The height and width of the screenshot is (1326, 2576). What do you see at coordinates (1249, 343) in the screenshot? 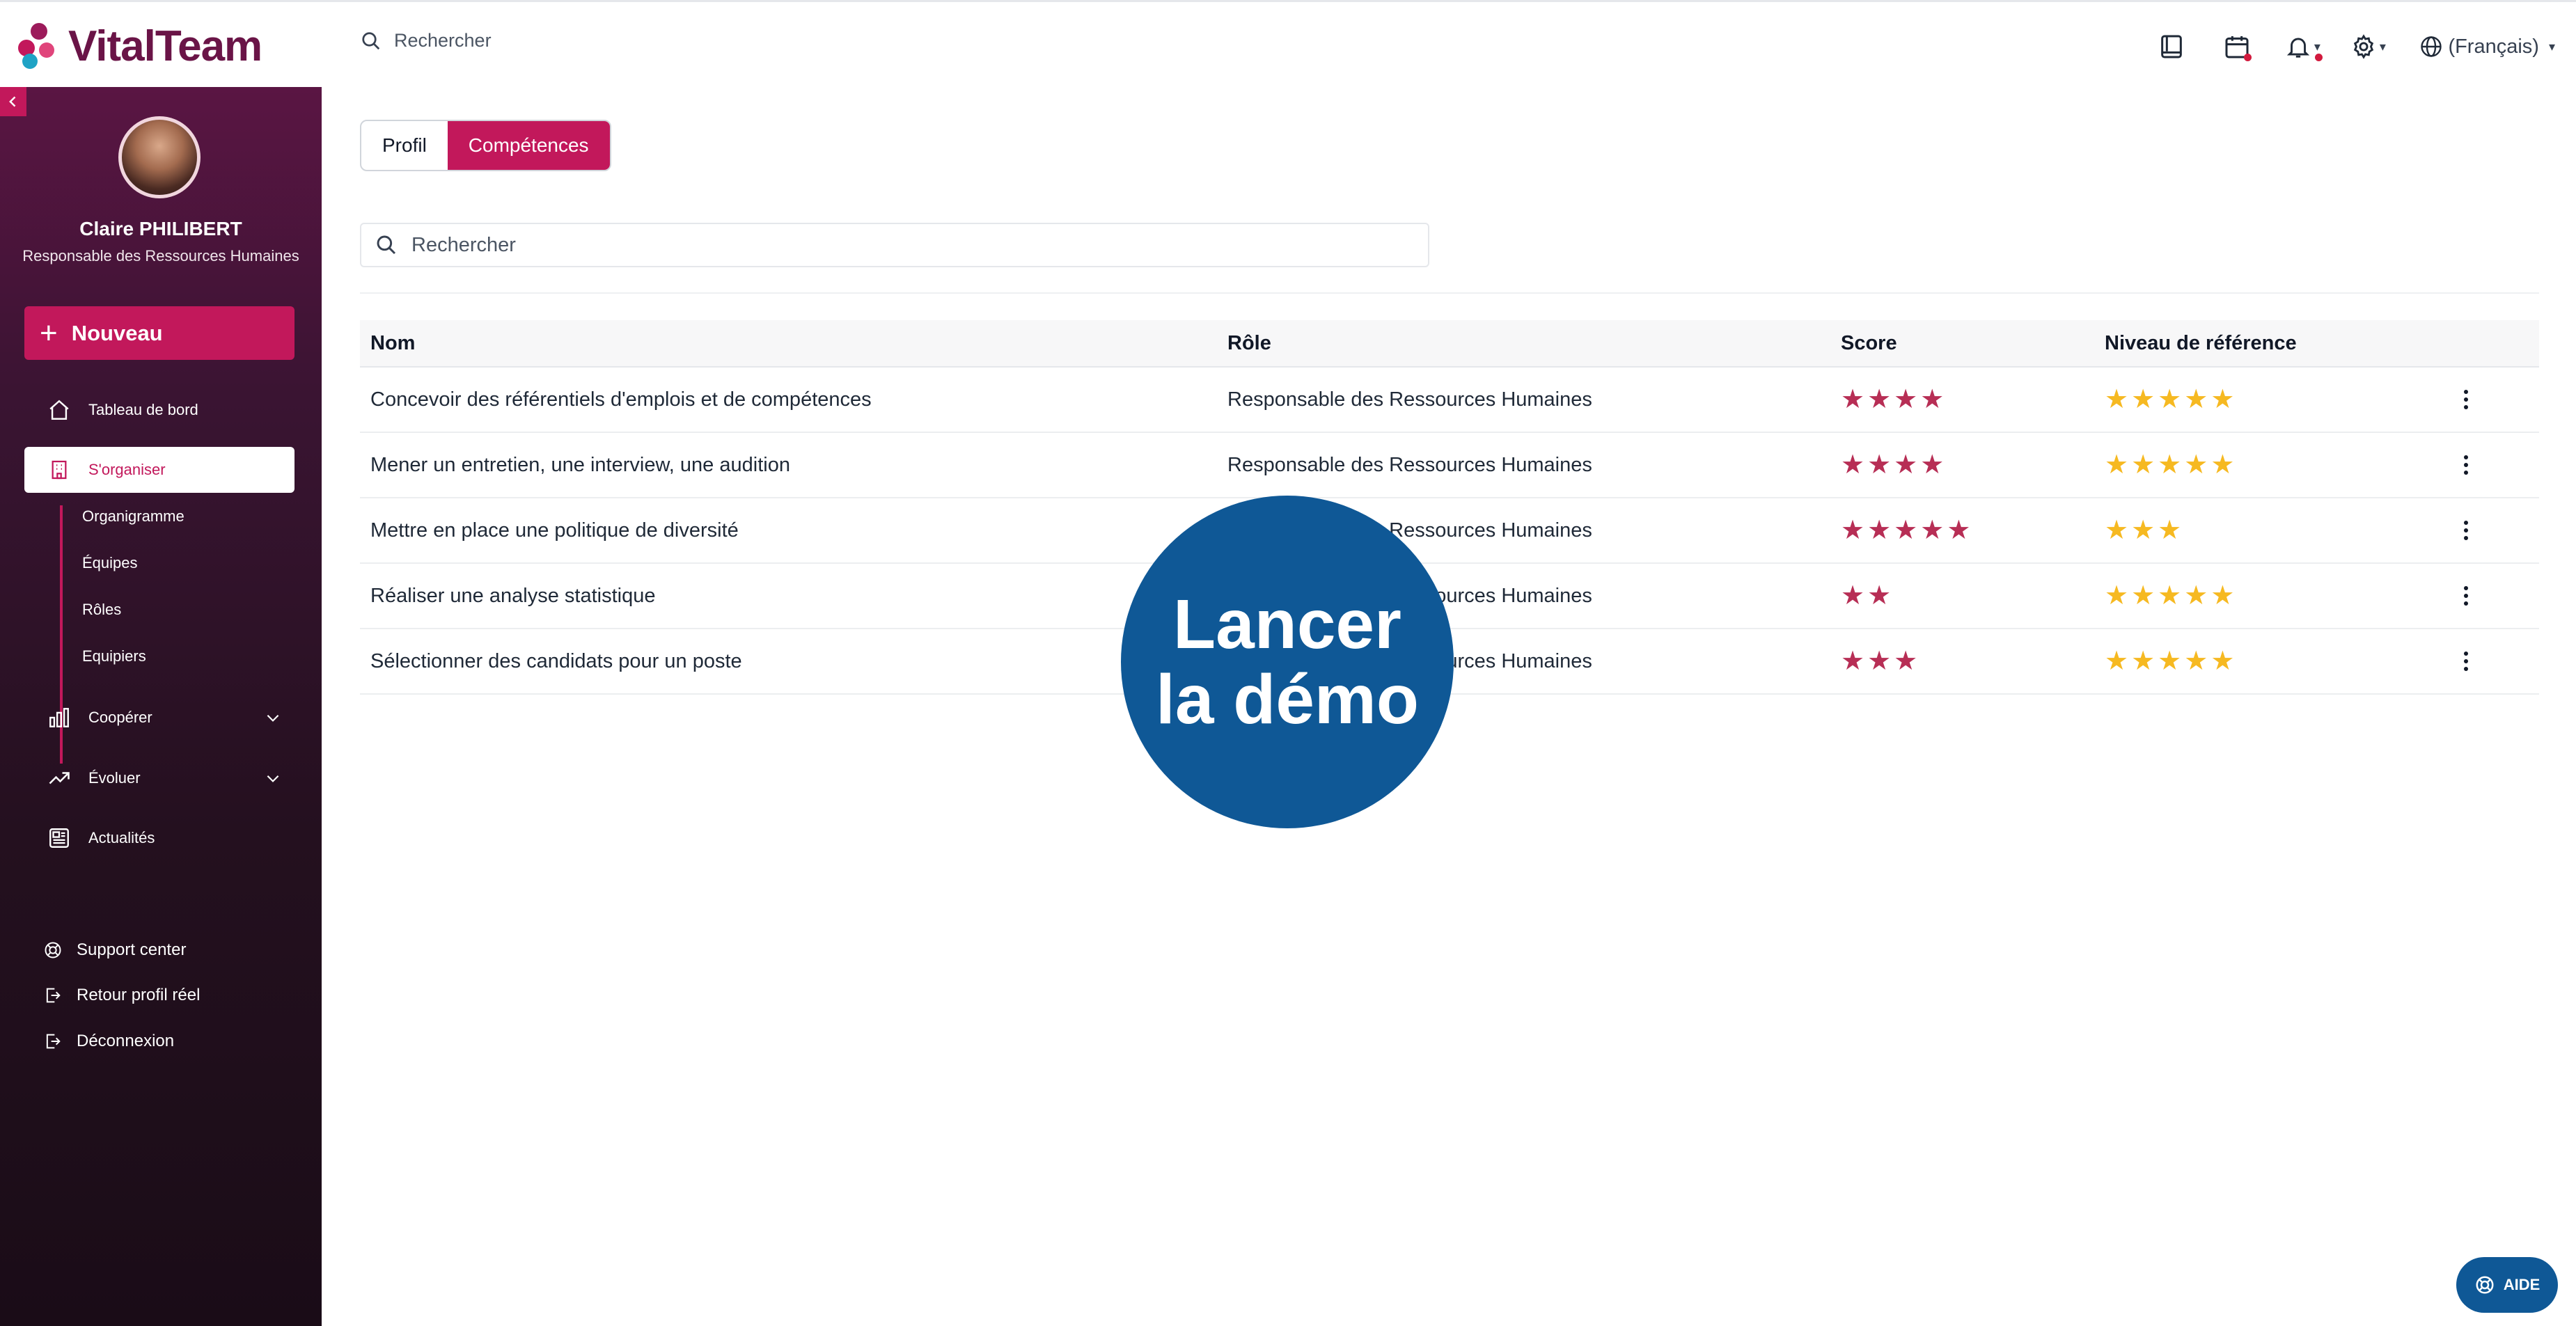
I see `column-header-role: Rôle` at bounding box center [1249, 343].